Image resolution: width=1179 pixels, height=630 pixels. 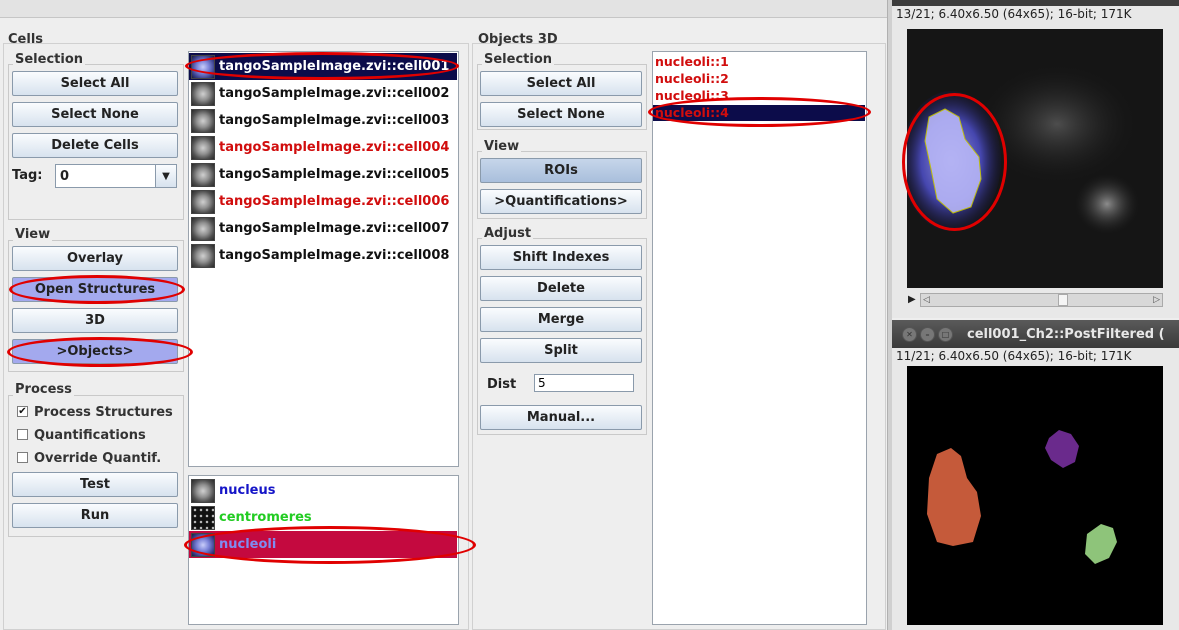 I want to click on object-list-item: nucleoli::4, so click(x=759, y=113).